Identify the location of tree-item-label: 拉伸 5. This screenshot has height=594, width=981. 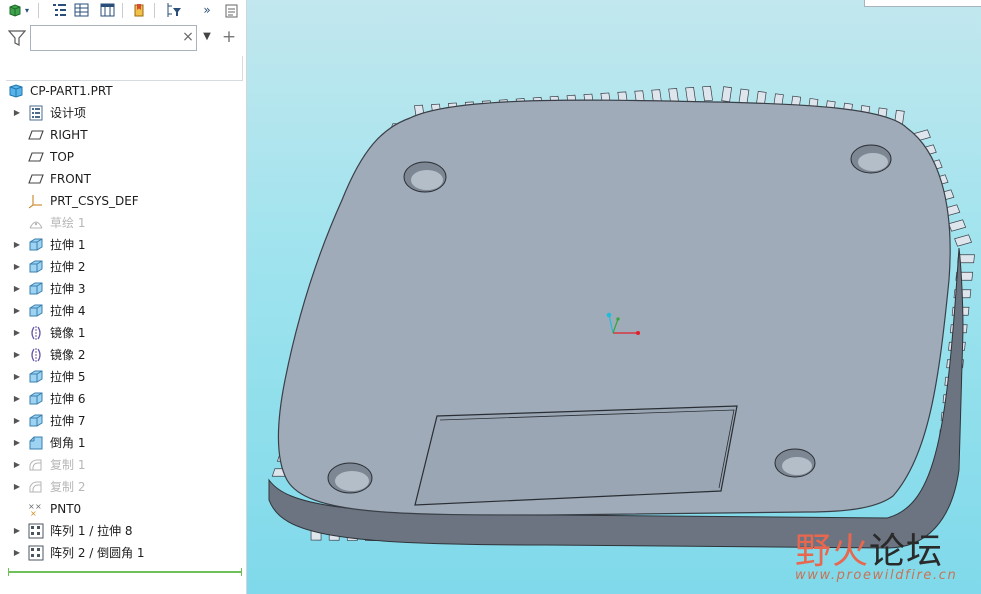
(68, 377).